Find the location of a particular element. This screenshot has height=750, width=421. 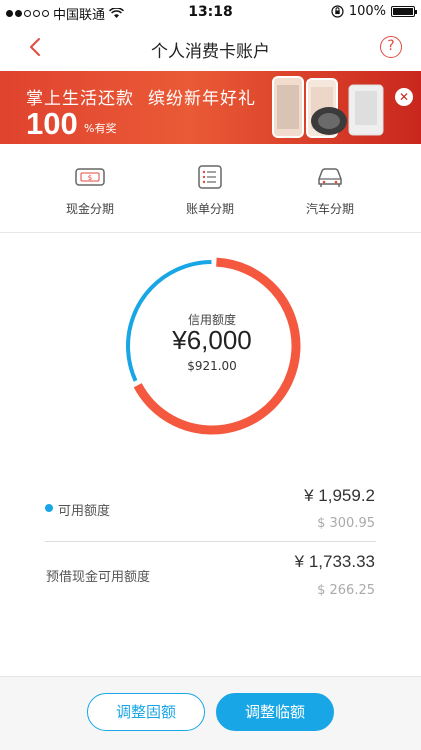

battery-icon is located at coordinates (404, 11).